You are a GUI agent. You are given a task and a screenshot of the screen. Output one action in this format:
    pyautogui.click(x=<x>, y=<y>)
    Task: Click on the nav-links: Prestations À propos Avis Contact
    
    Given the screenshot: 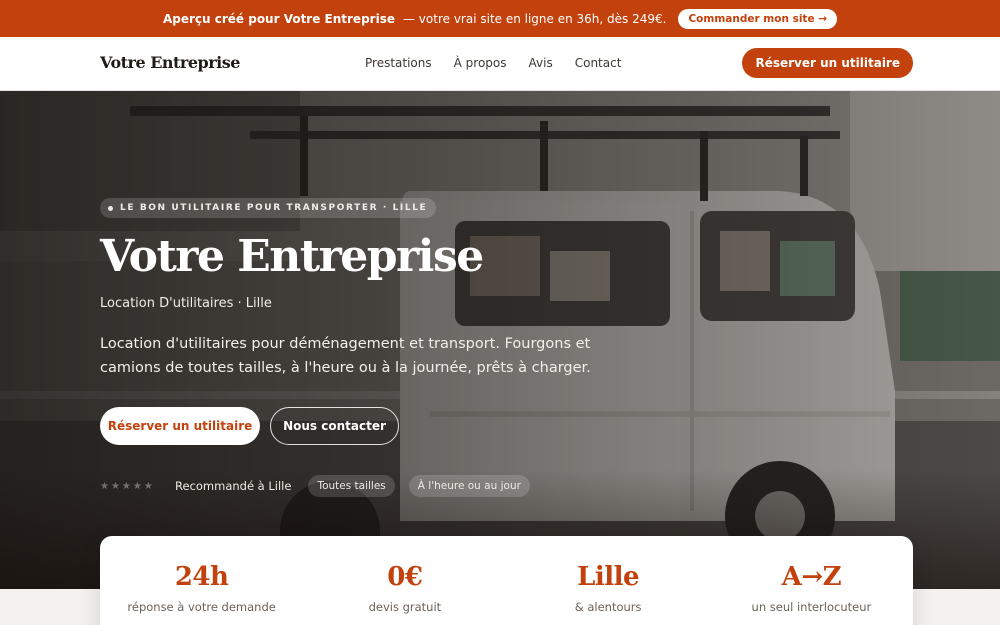 What is the action you would take?
    pyautogui.click(x=493, y=63)
    